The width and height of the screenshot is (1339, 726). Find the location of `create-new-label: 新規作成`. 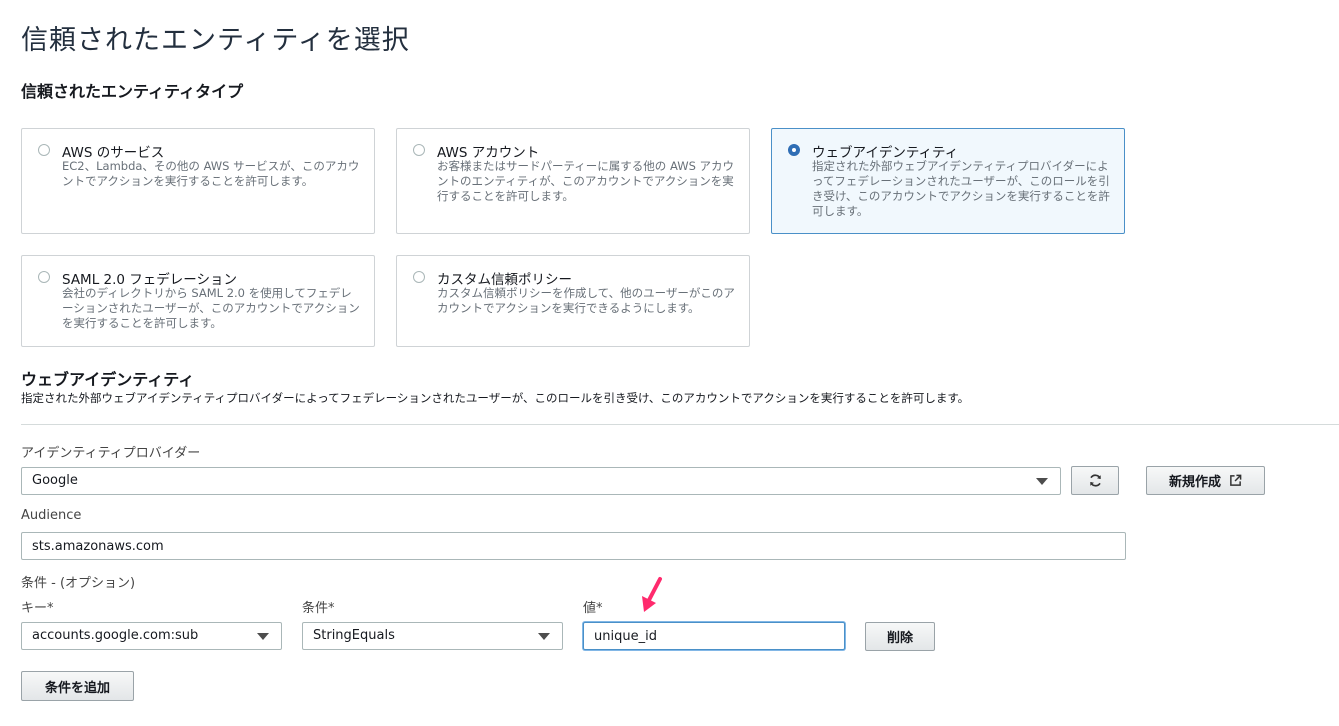

create-new-label: 新規作成 is located at coordinates (1194, 482).